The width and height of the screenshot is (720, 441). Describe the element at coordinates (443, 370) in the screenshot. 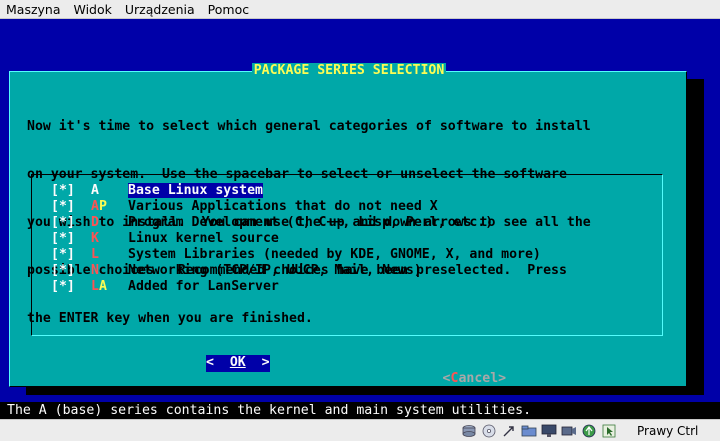

I see `cancel-button: <Cancel>` at that location.